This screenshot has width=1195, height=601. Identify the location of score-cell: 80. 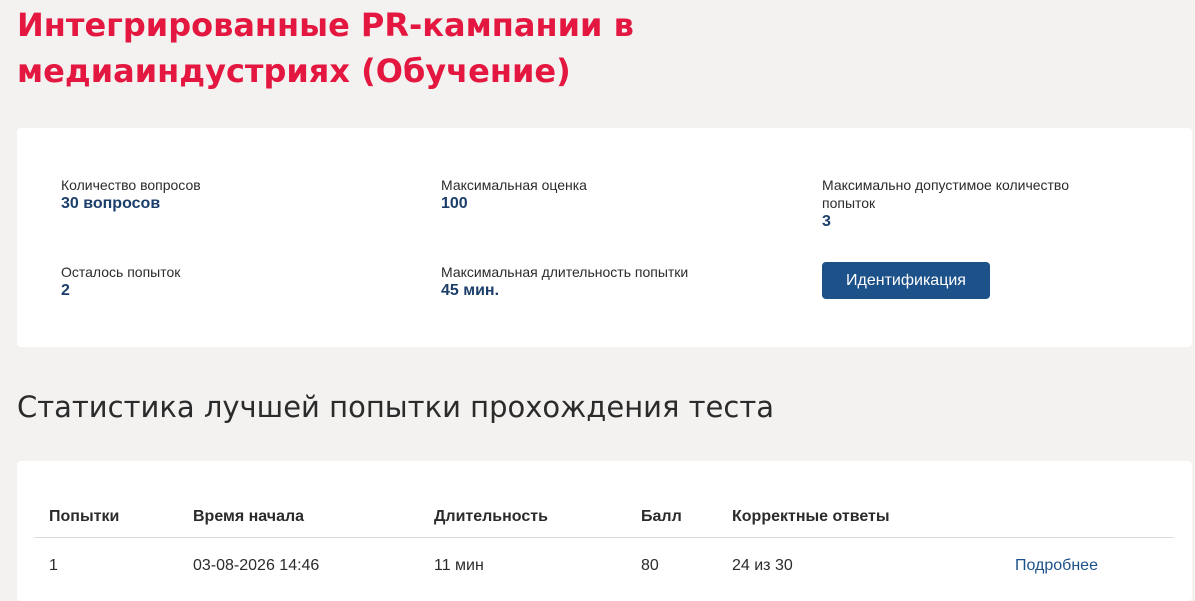
(650, 565).